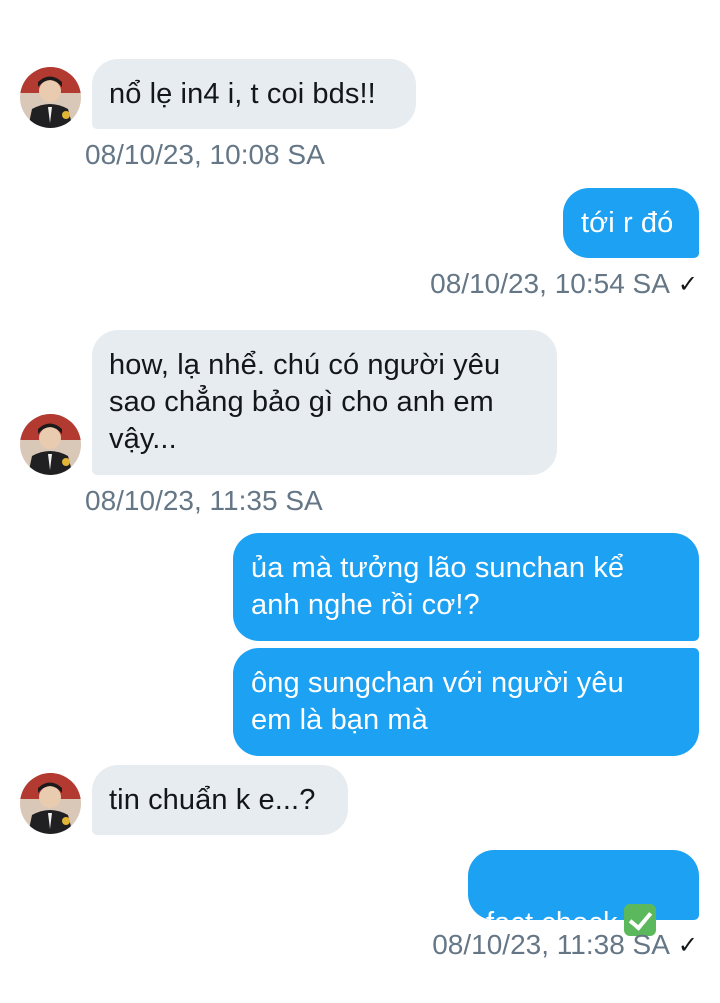  I want to click on timestamp-text: 08/10/23, 10:54 SA, so click(550, 283).